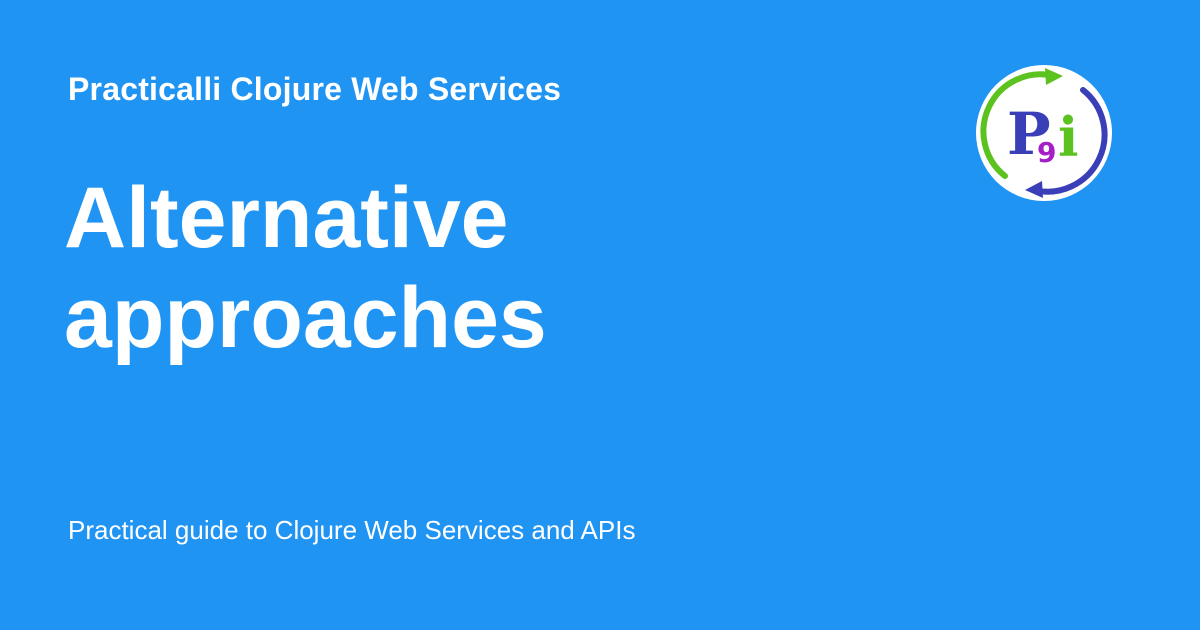  What do you see at coordinates (1044, 133) in the screenshot?
I see `practicalli-logo-icon: P 9 i` at bounding box center [1044, 133].